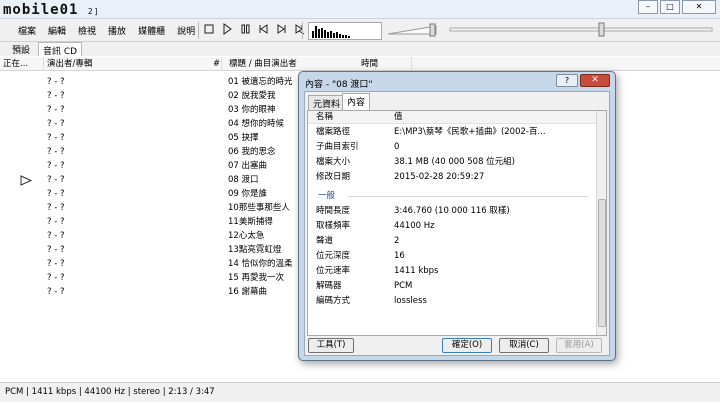  I want to click on next-icon, so click(281, 29).